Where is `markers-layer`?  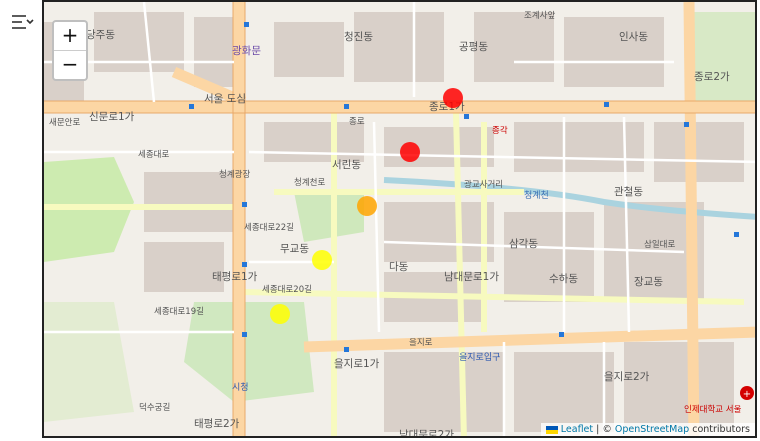 markers-layer is located at coordinates (366, 206).